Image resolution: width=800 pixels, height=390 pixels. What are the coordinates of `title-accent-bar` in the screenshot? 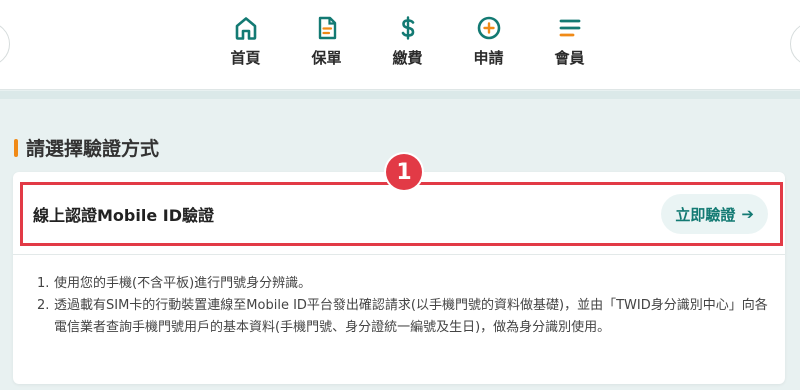 It's located at (16, 147).